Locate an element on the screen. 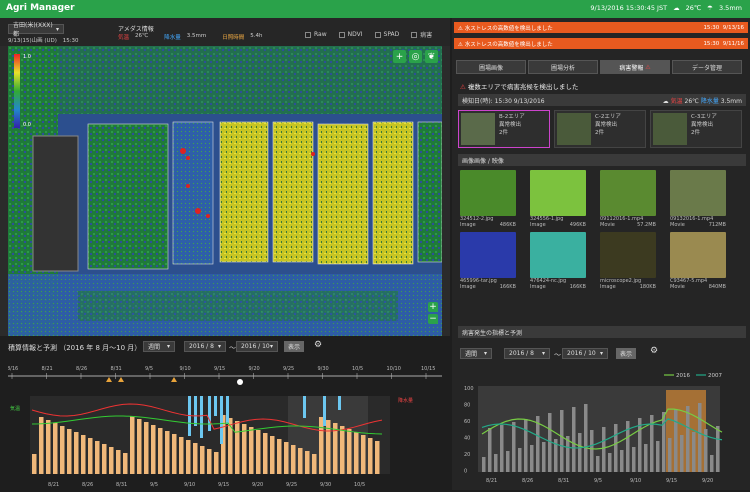  zoom-minus-button: − is located at coordinates (433, 319).